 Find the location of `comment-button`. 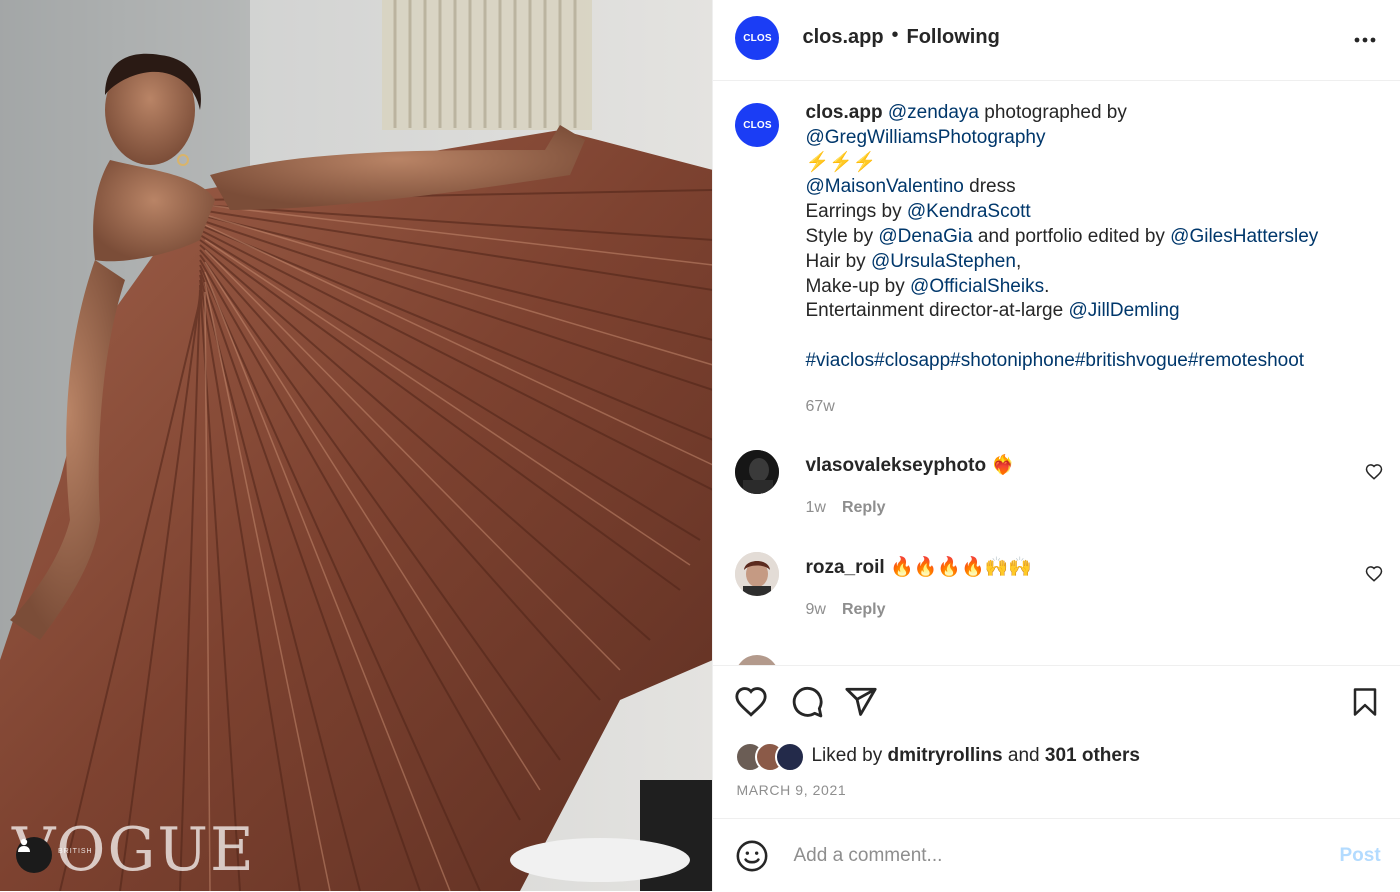

comment-button is located at coordinates (807, 702).